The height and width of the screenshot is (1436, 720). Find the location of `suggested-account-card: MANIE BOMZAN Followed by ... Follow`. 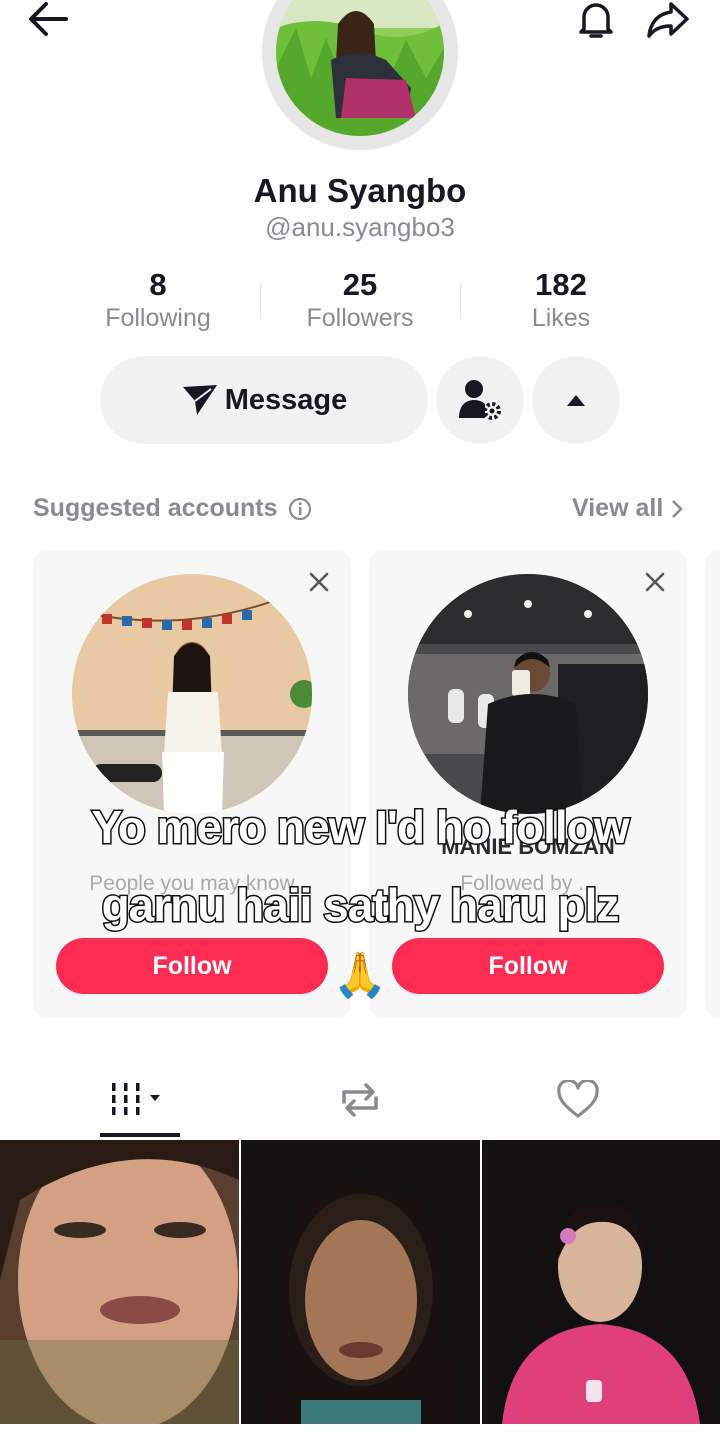

suggested-account-card: MANIE BOMZAN Followed by ... Follow is located at coordinates (528, 784).